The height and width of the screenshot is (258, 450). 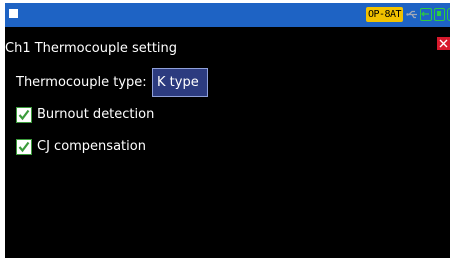 What do you see at coordinates (81, 82) in the screenshot?
I see `thermocouple-type-label: Thermocouple type:` at bounding box center [81, 82].